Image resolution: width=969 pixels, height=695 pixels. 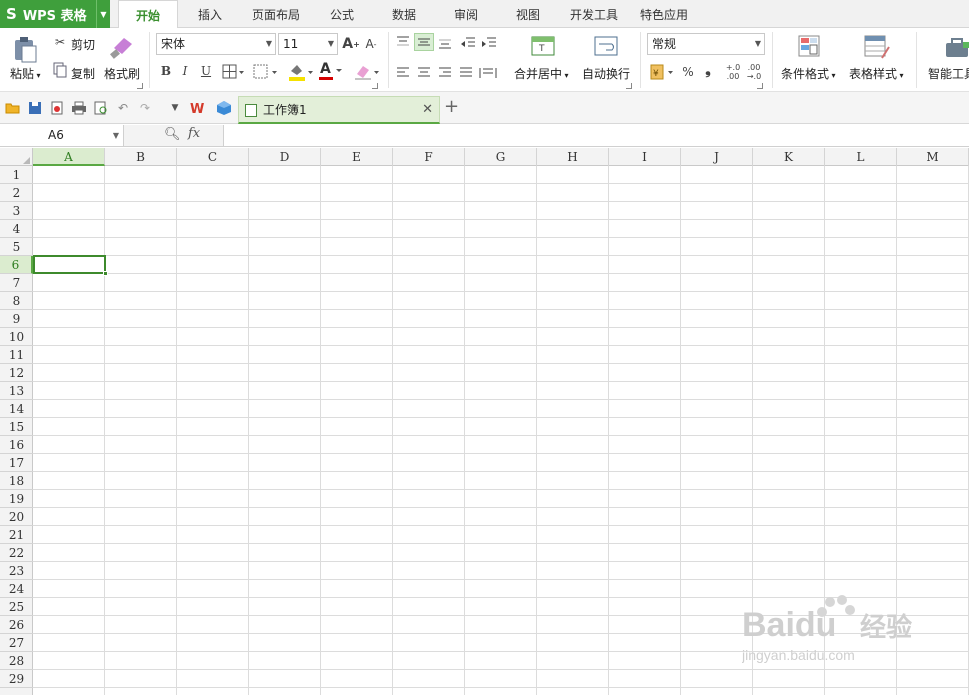 I want to click on font-launcher-icon, so click(x=375, y=86).